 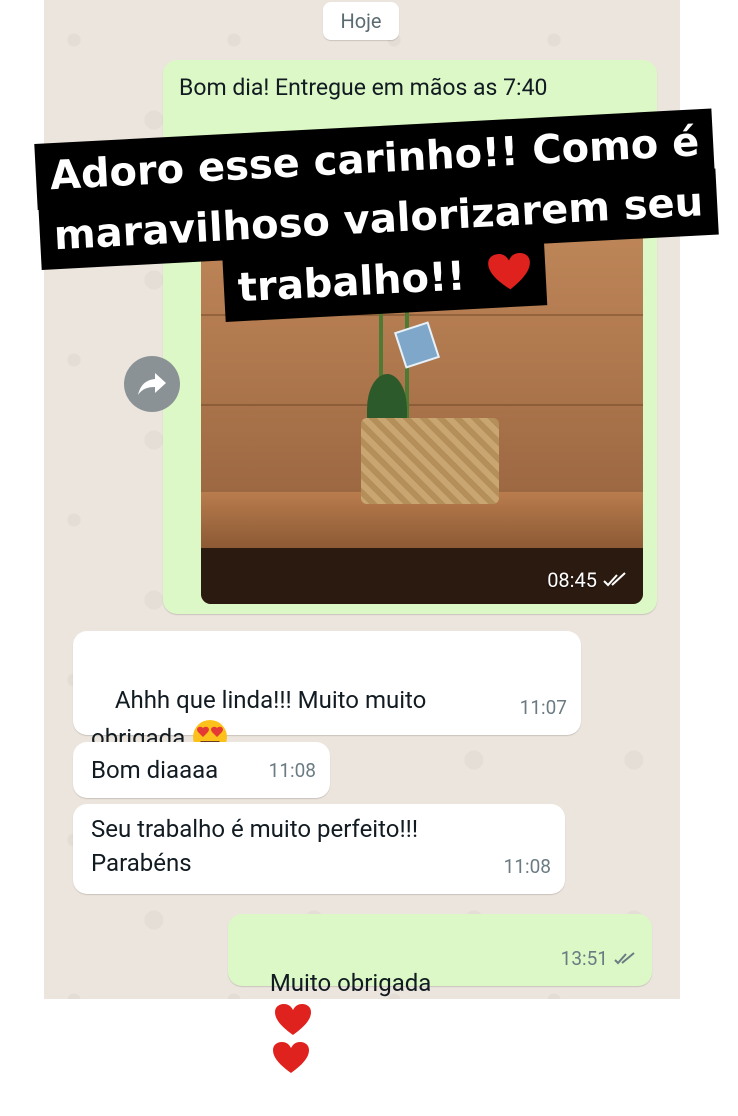 I want to click on forward-button, so click(x=152, y=384).